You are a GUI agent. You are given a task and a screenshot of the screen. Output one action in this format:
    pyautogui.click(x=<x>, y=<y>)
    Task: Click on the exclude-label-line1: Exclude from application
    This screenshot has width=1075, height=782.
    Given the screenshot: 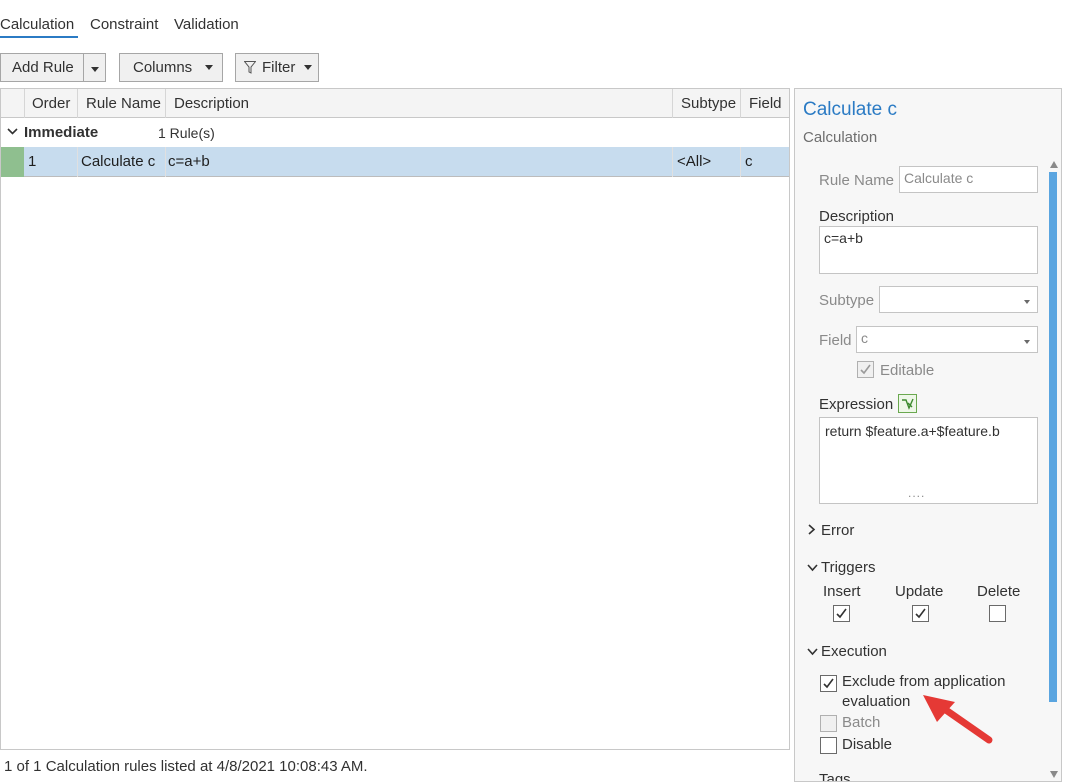 What is the action you would take?
    pyautogui.click(x=924, y=681)
    